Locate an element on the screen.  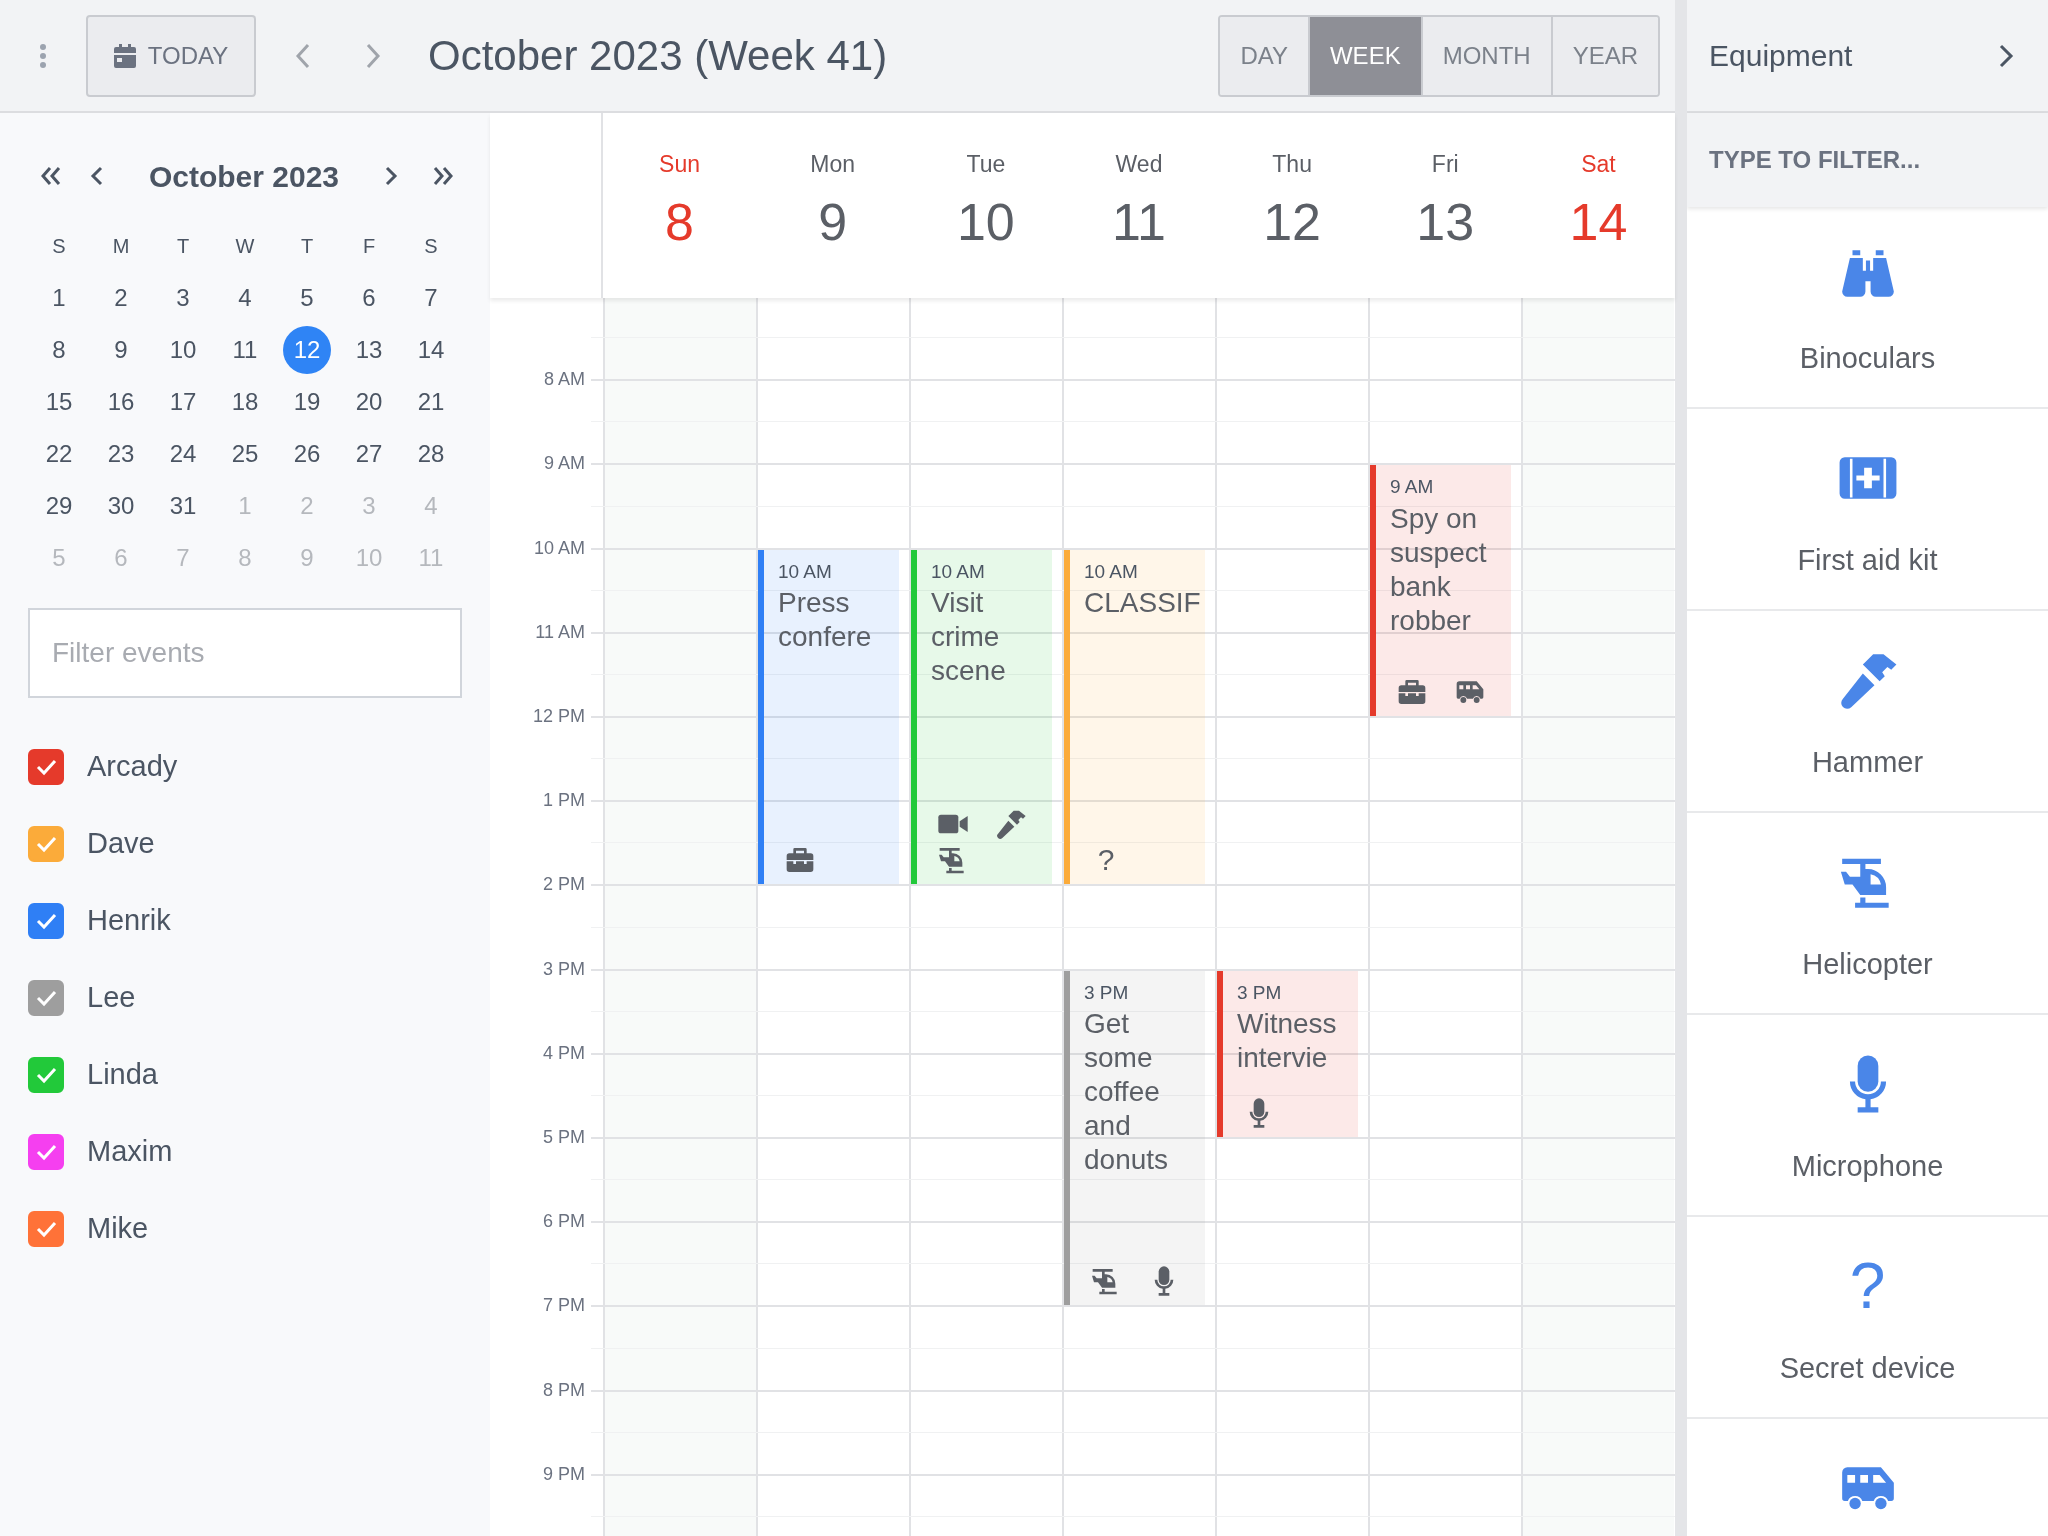
next-month-icon is located at coordinates (391, 176).